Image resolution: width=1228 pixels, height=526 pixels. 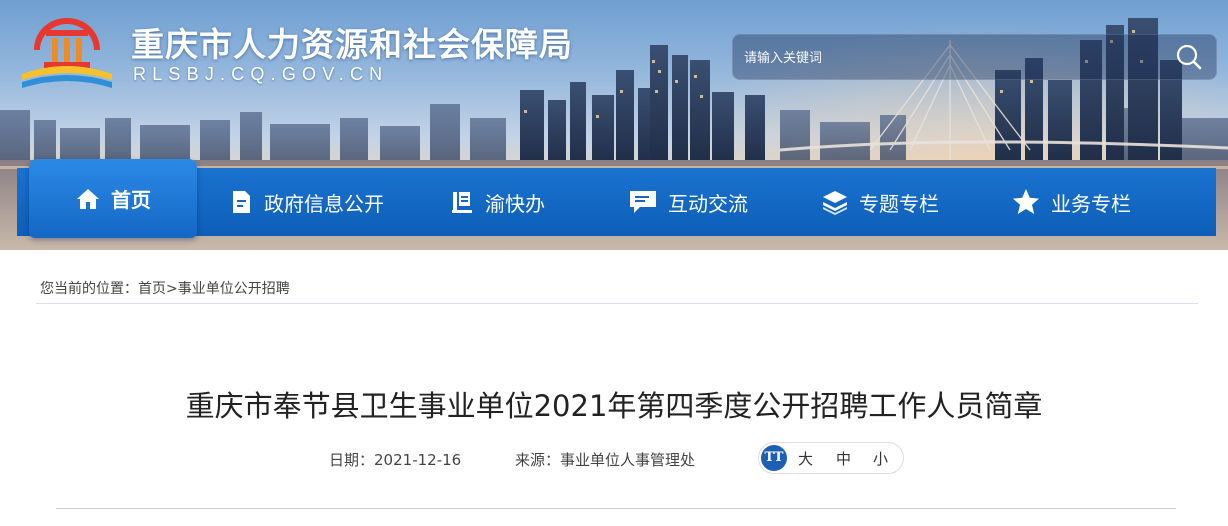 I want to click on search-button, so click(x=1189, y=57).